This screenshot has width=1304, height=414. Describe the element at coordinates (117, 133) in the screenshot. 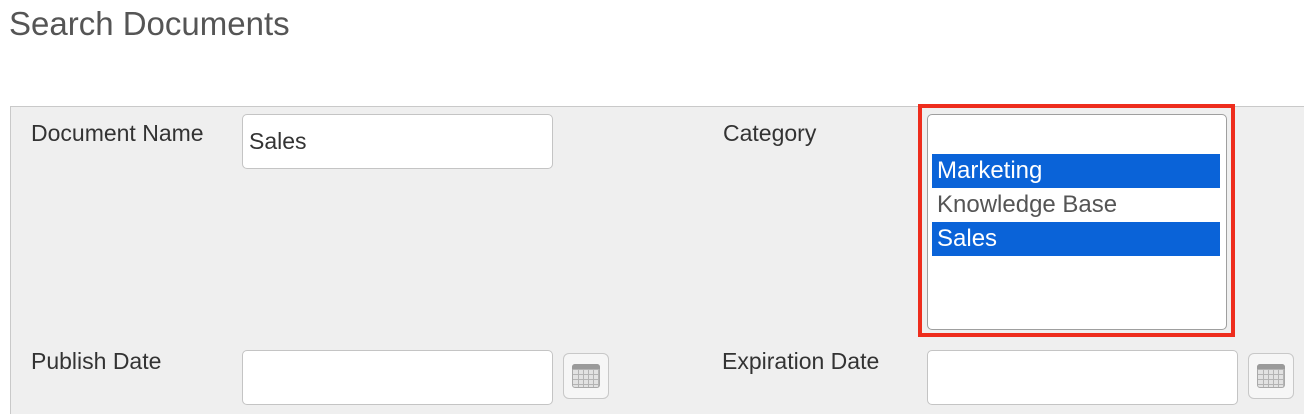

I see `document-name-label: Document Name` at that location.